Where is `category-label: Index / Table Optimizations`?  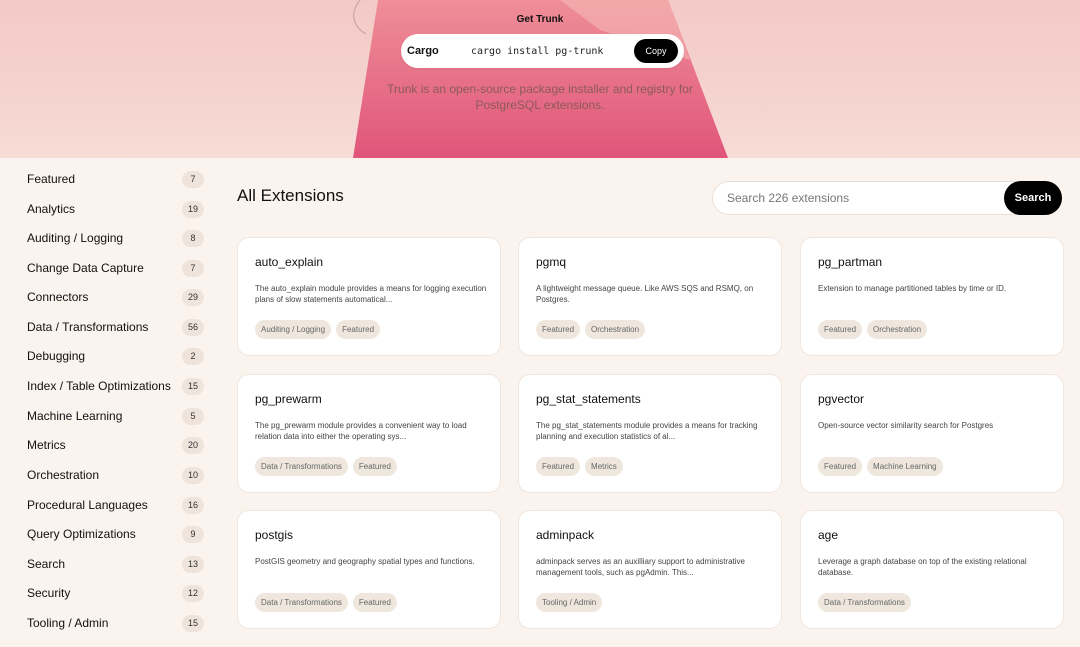 category-label: Index / Table Optimizations is located at coordinates (99, 386).